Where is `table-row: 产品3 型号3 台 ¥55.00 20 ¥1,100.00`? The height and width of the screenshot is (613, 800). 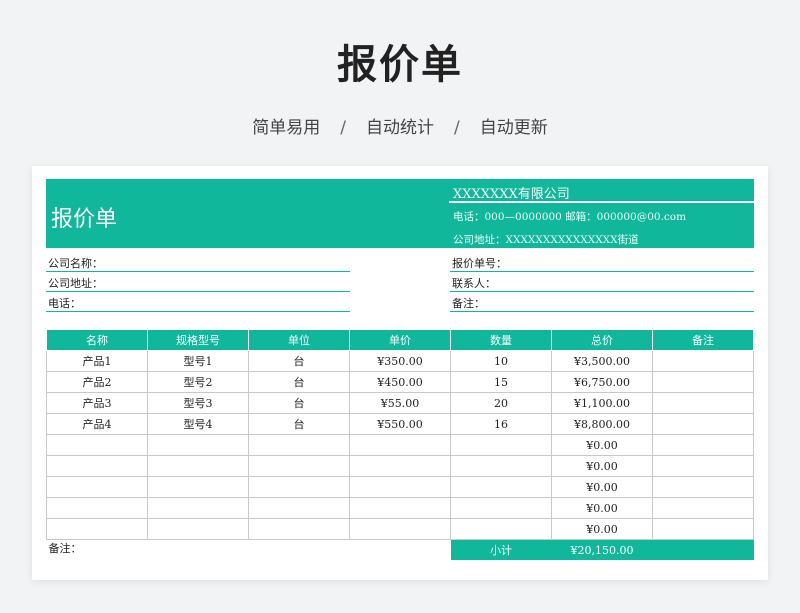
table-row: 产品3 型号3 台 ¥55.00 20 ¥1,100.00 is located at coordinates (400, 403).